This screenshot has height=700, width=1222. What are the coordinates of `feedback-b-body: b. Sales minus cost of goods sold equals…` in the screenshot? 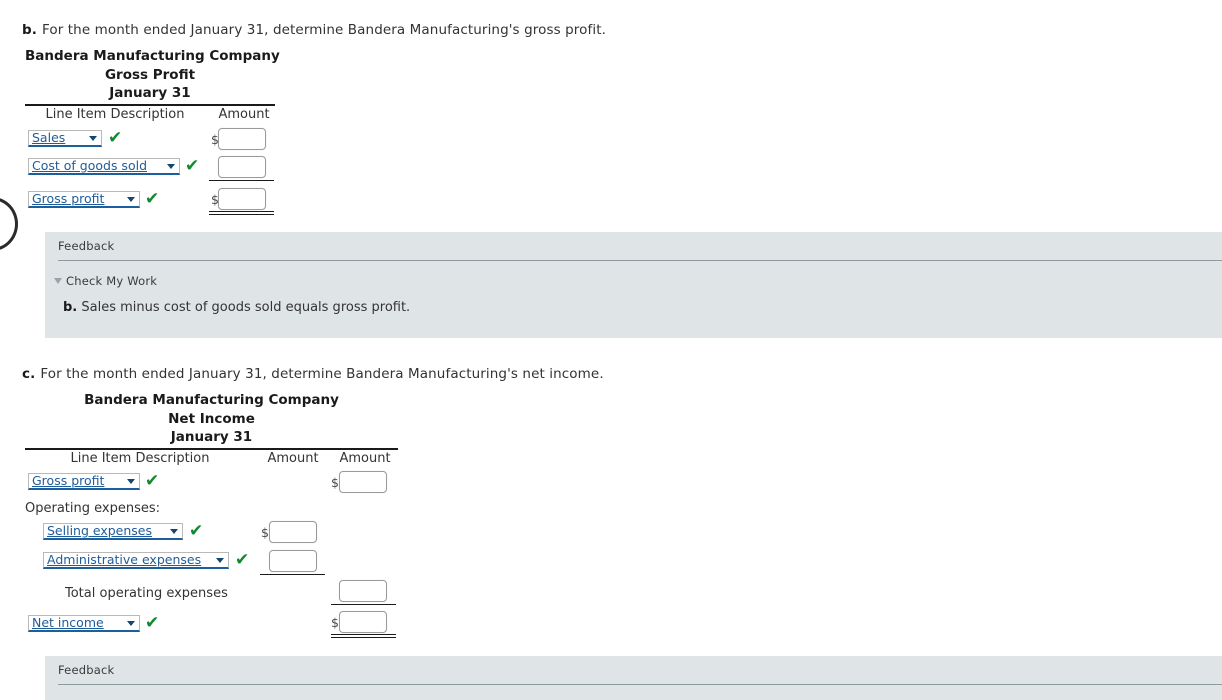 It's located at (236, 307).